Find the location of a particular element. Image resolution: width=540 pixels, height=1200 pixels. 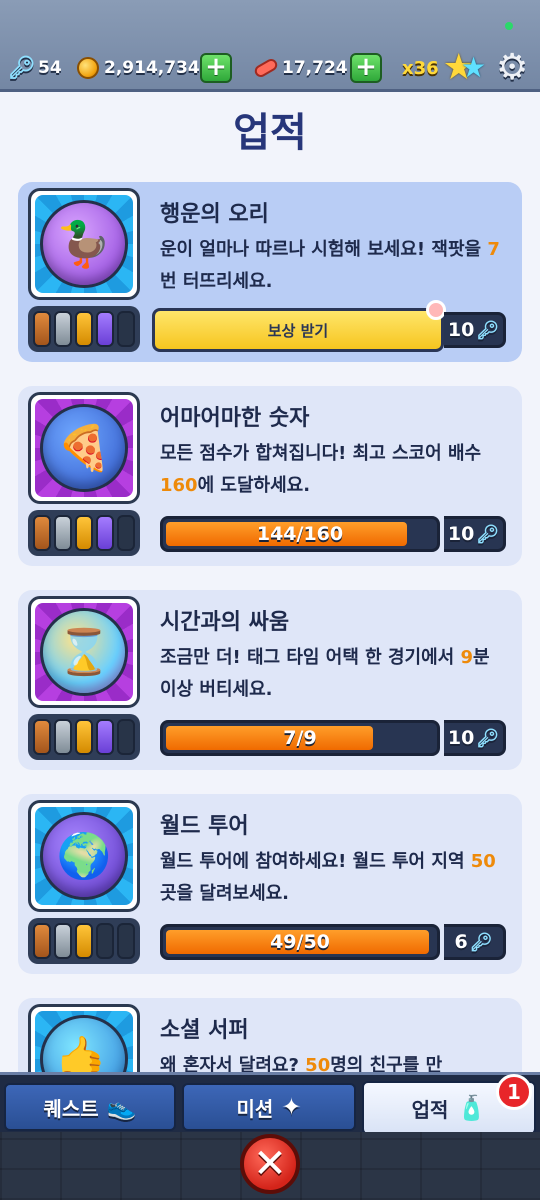

hourglass-icon: ⌛ is located at coordinates (84, 652).